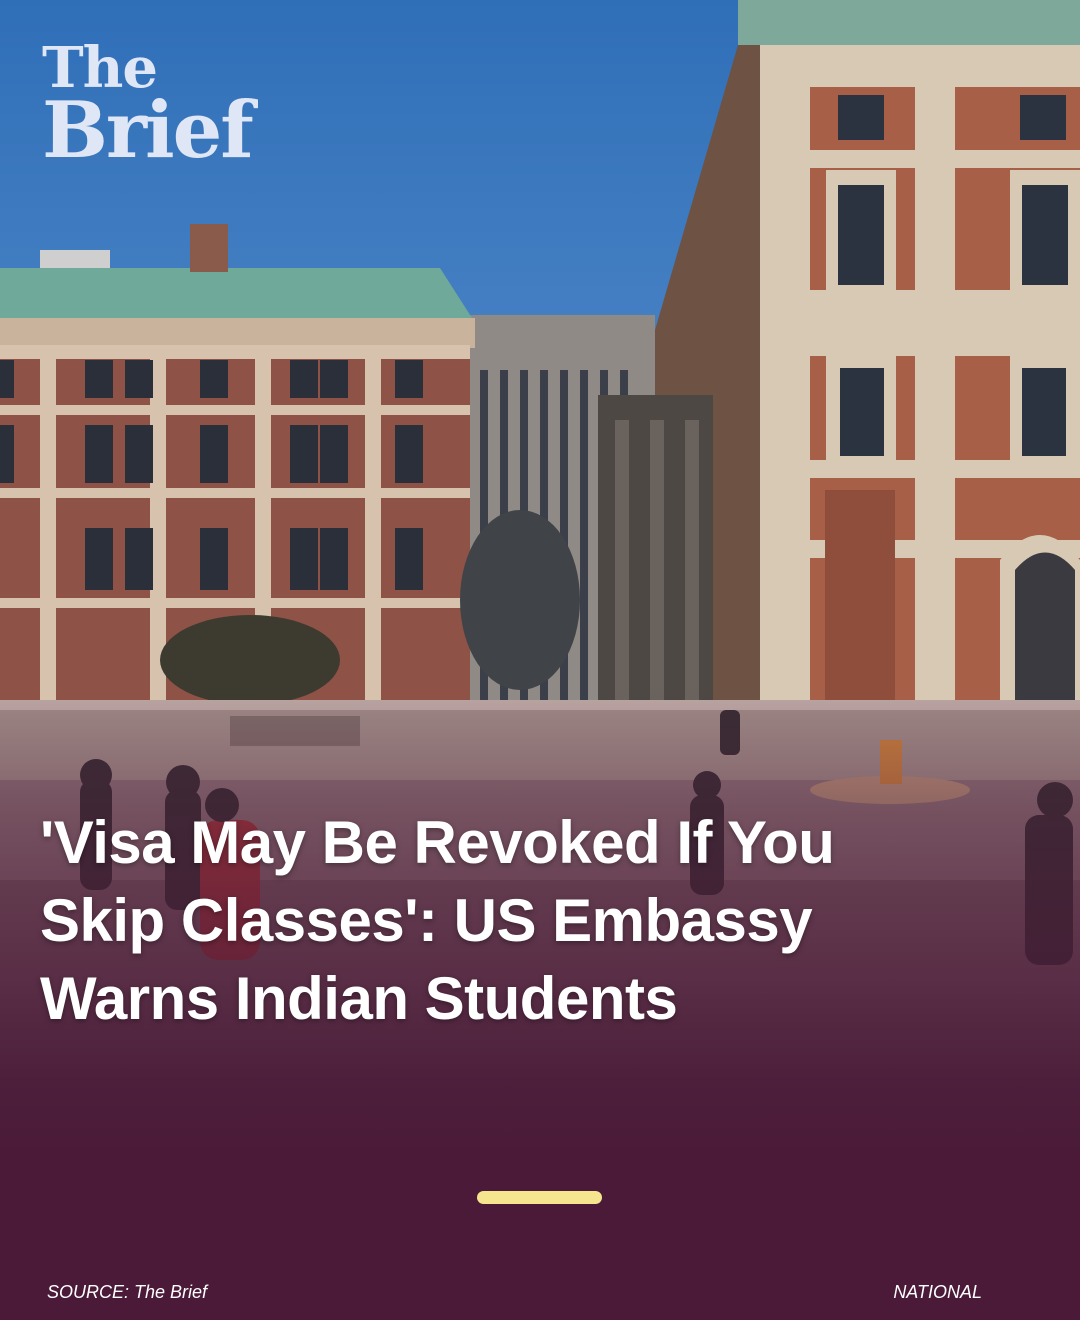  Describe the element at coordinates (127, 1292) in the screenshot. I see `source-label: SOURCE: The Brief` at that location.